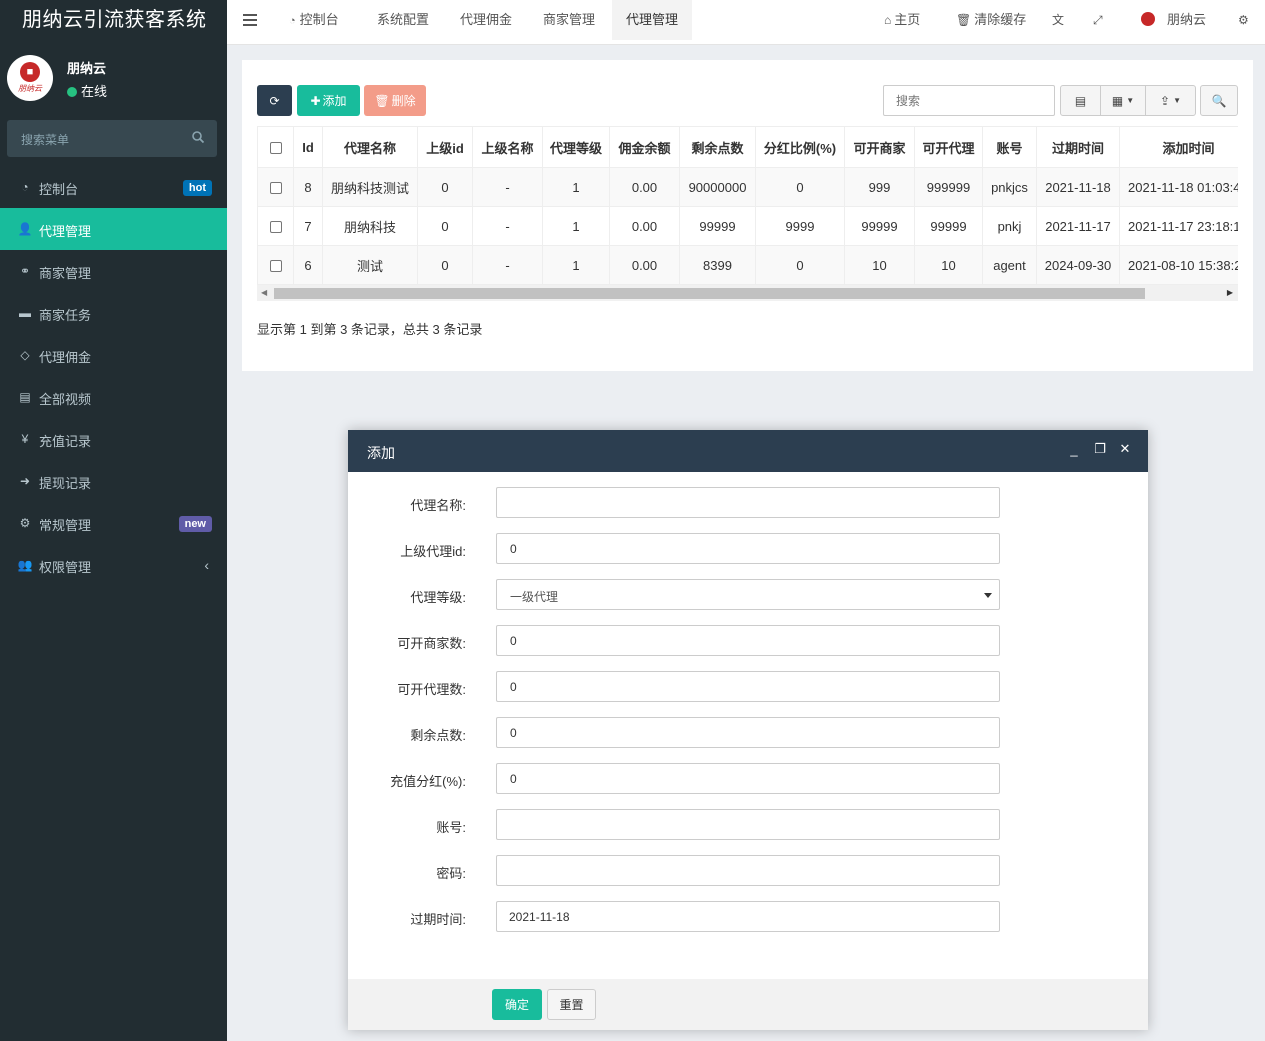  I want to click on agent-name-field, so click(748, 502).